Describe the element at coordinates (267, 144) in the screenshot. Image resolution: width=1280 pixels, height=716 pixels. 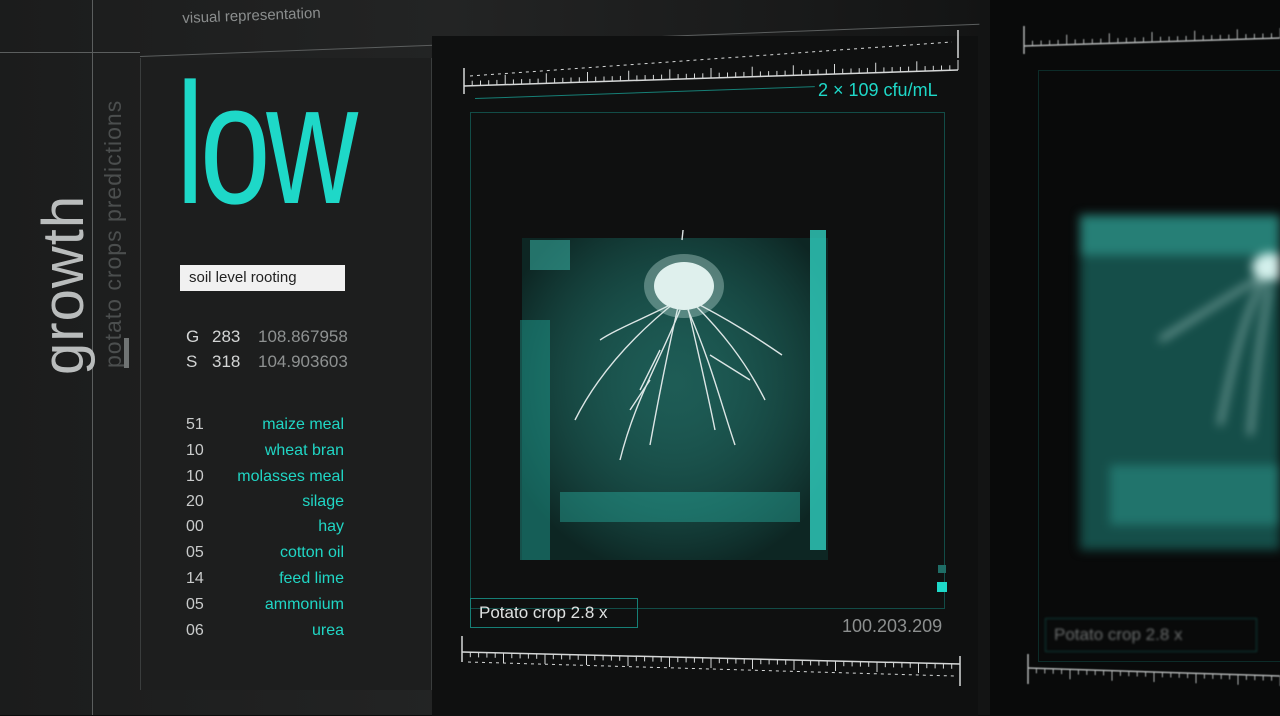
I see `status-level: low` at that location.